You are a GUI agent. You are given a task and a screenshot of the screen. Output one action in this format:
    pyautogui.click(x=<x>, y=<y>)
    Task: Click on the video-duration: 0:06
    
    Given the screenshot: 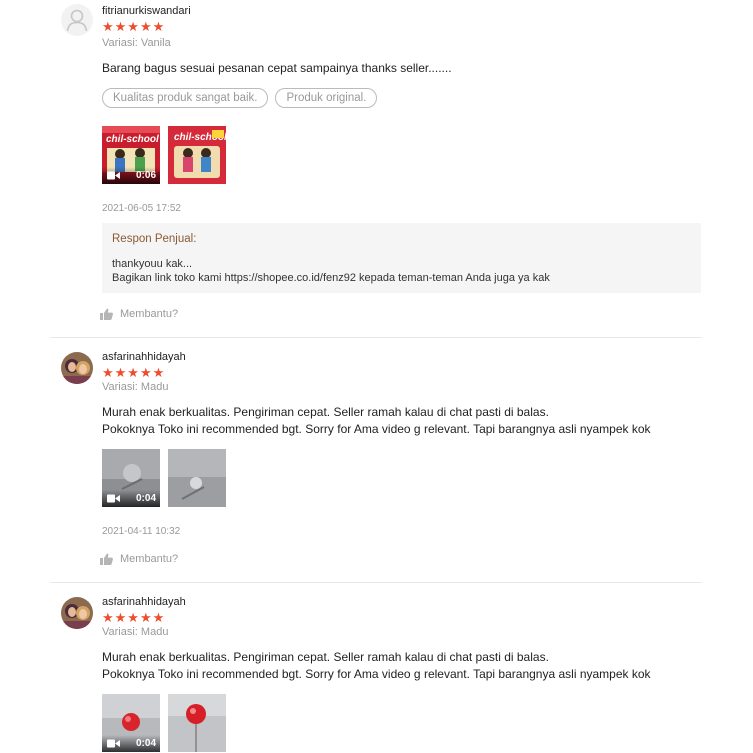 What is the action you would take?
    pyautogui.click(x=145, y=175)
    